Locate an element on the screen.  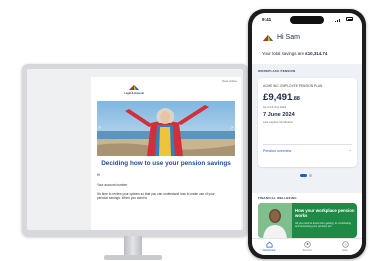
tab-label: Help is located at coordinates (345, 250).